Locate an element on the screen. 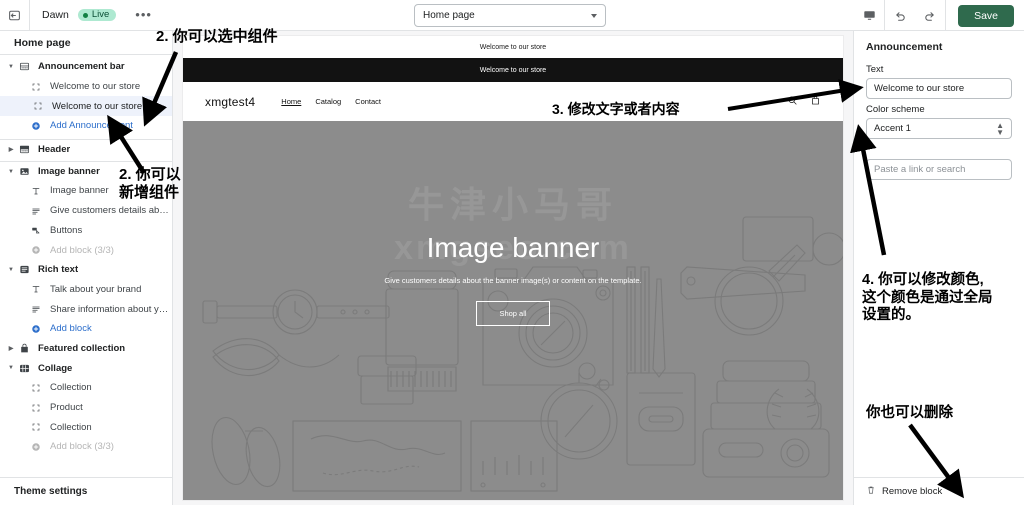 The width and height of the screenshot is (1024, 505). annotation-1: 2. 你可以选中组件 is located at coordinates (217, 36).